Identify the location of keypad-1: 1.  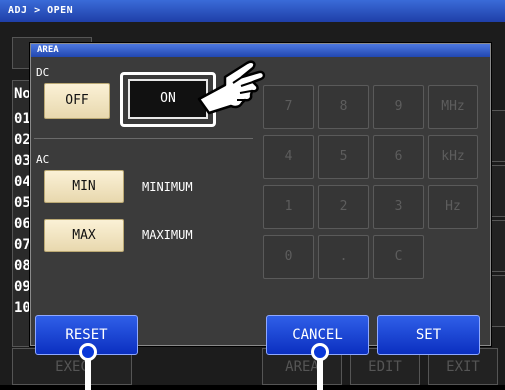
(288, 207).